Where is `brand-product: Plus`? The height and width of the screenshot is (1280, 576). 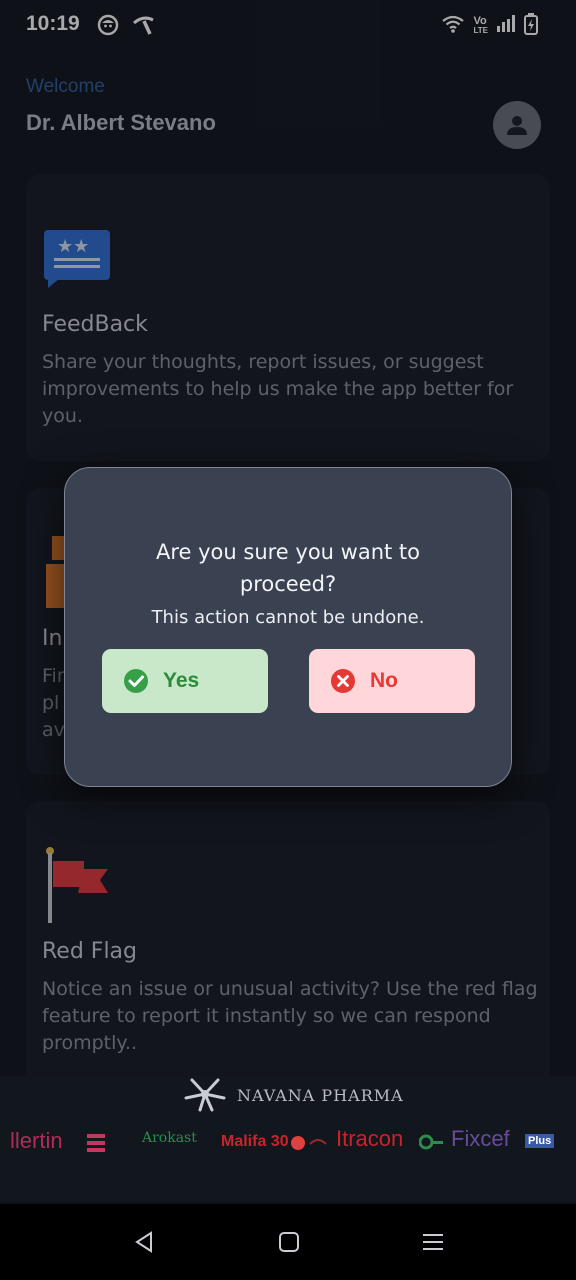
brand-product: Plus is located at coordinates (540, 1141).